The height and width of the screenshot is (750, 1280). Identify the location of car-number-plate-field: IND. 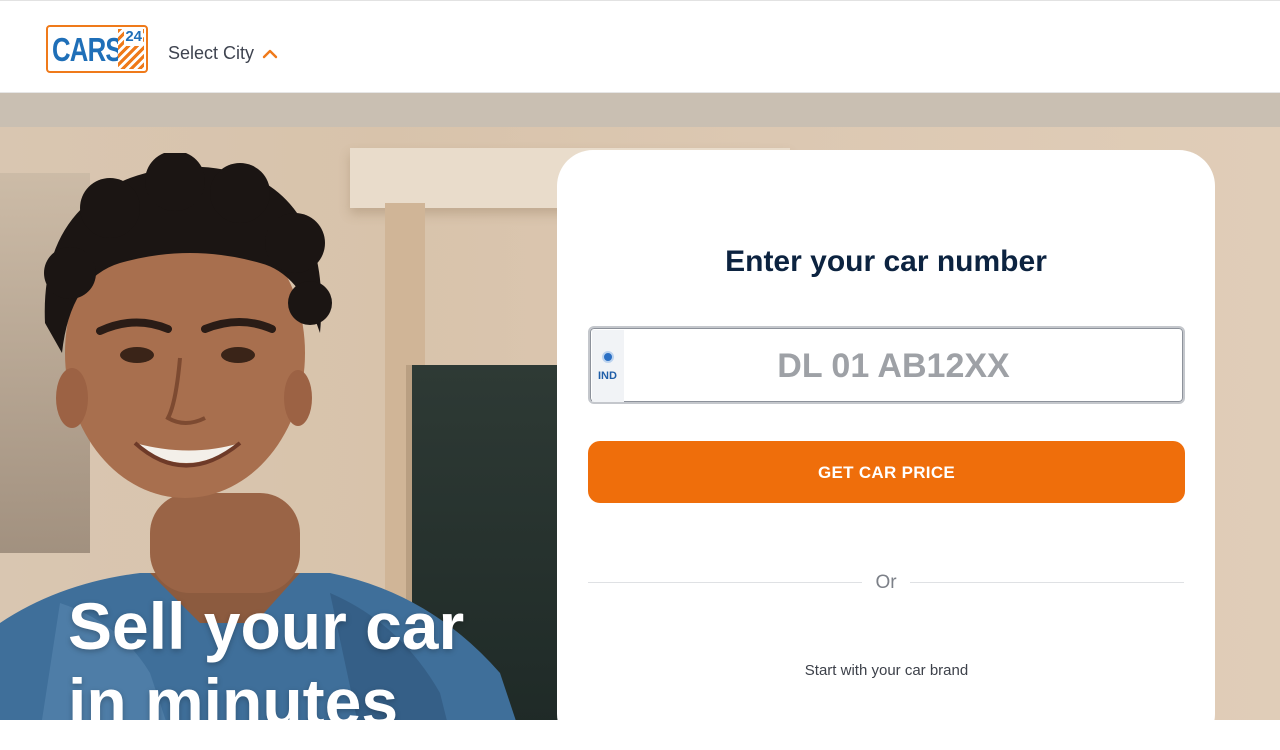
(886, 365).